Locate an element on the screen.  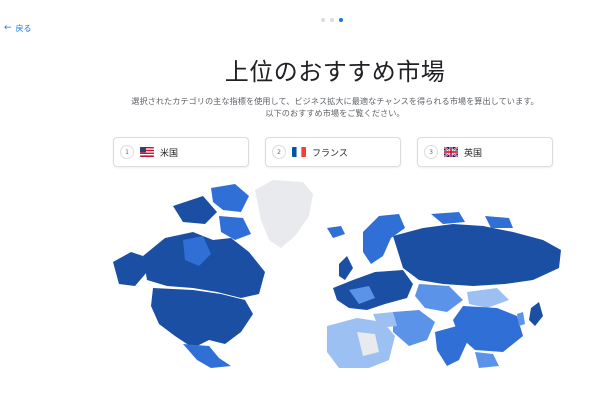
market-card-list: 1 米国 2 フランス 3 英国 is located at coordinates (333, 152).